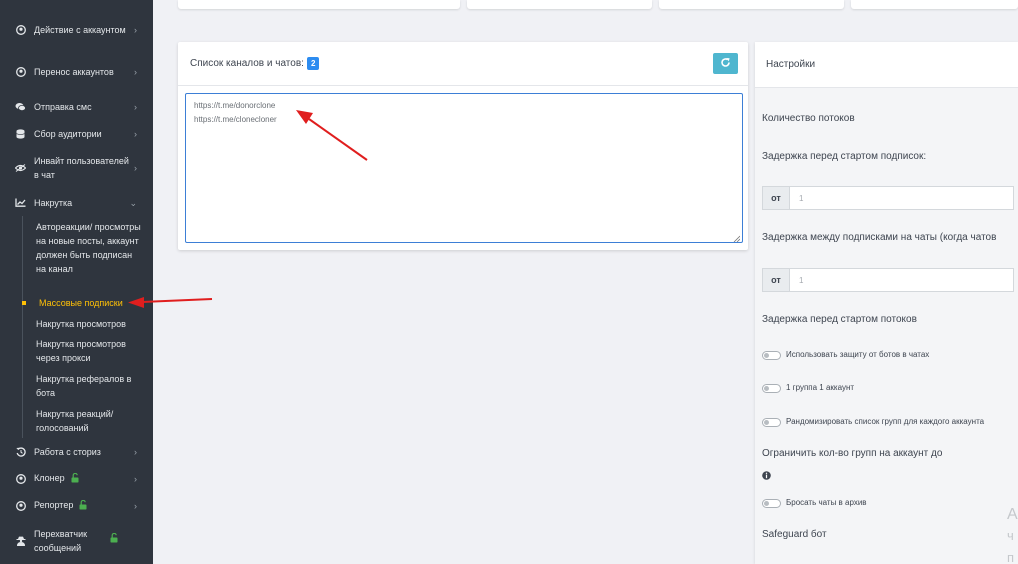  Describe the element at coordinates (248, 209) in the screenshot. I see `annotation-arrows` at that location.